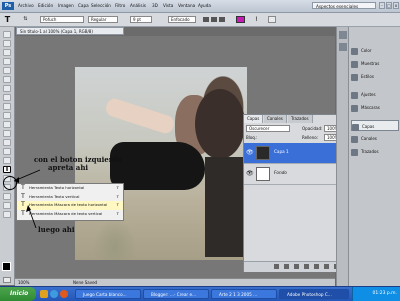 Image resolution: width=400 pixels, height=301 pixels. Describe the element at coordinates (370, 151) in the screenshot. I see `dock-item-label: Trazados` at that location.